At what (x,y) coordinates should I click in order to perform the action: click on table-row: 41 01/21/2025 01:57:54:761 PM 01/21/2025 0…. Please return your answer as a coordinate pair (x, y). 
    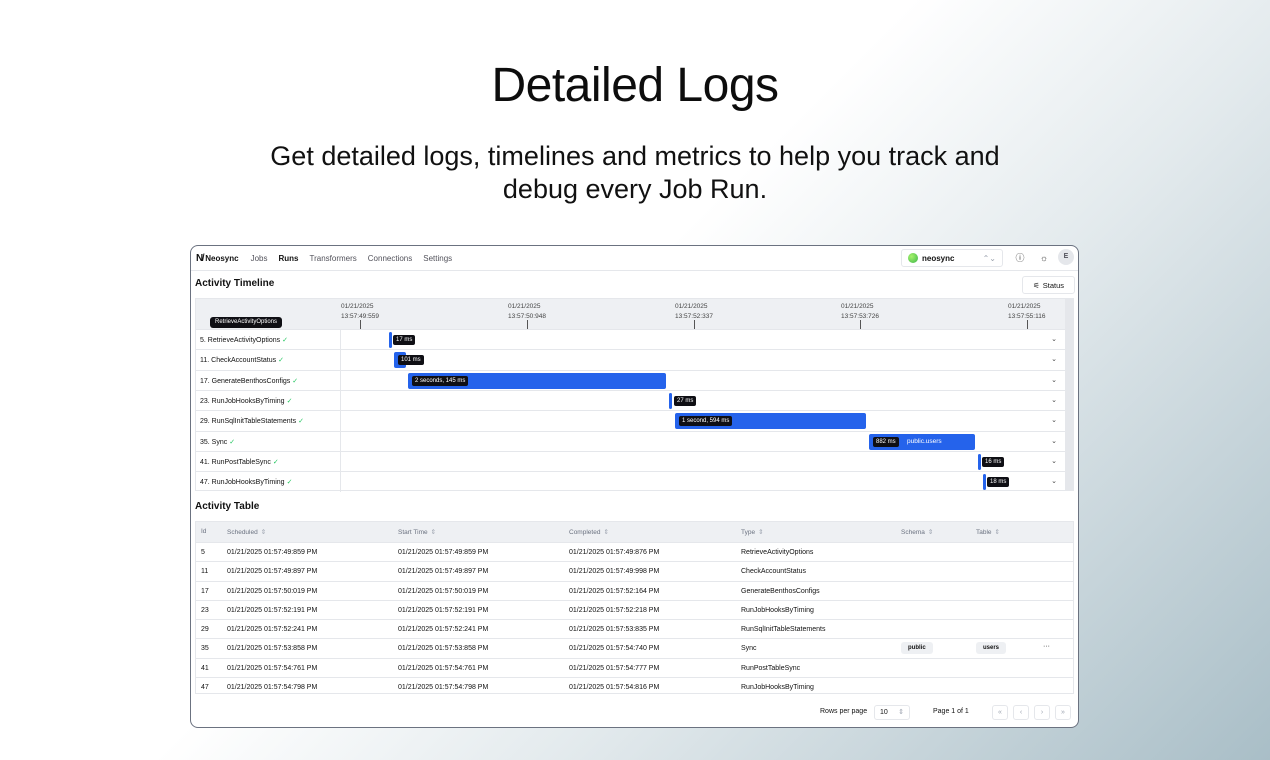
    Looking at the image, I should click on (634, 667).